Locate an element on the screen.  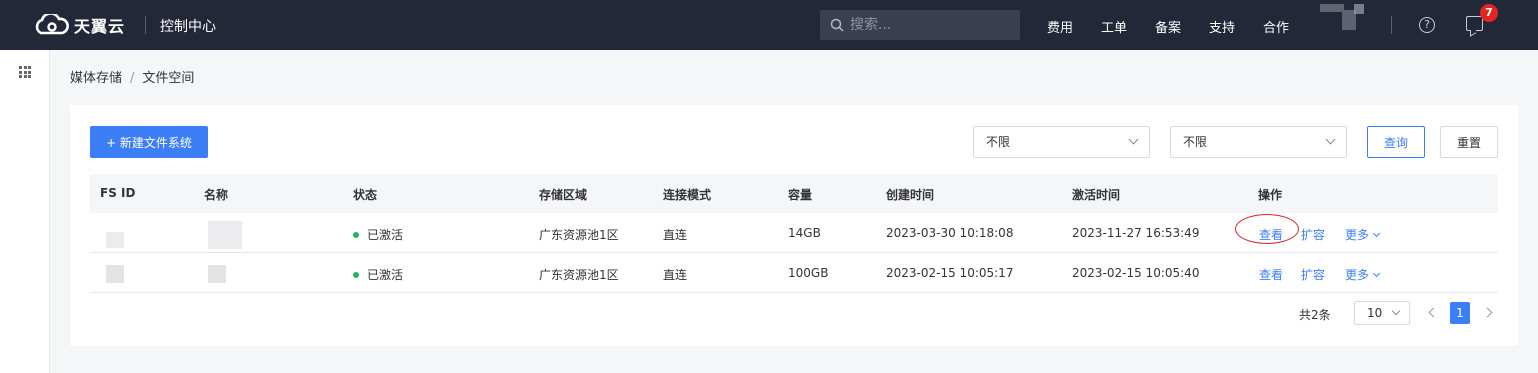
col-actions: 操作 is located at coordinates (1270, 195).